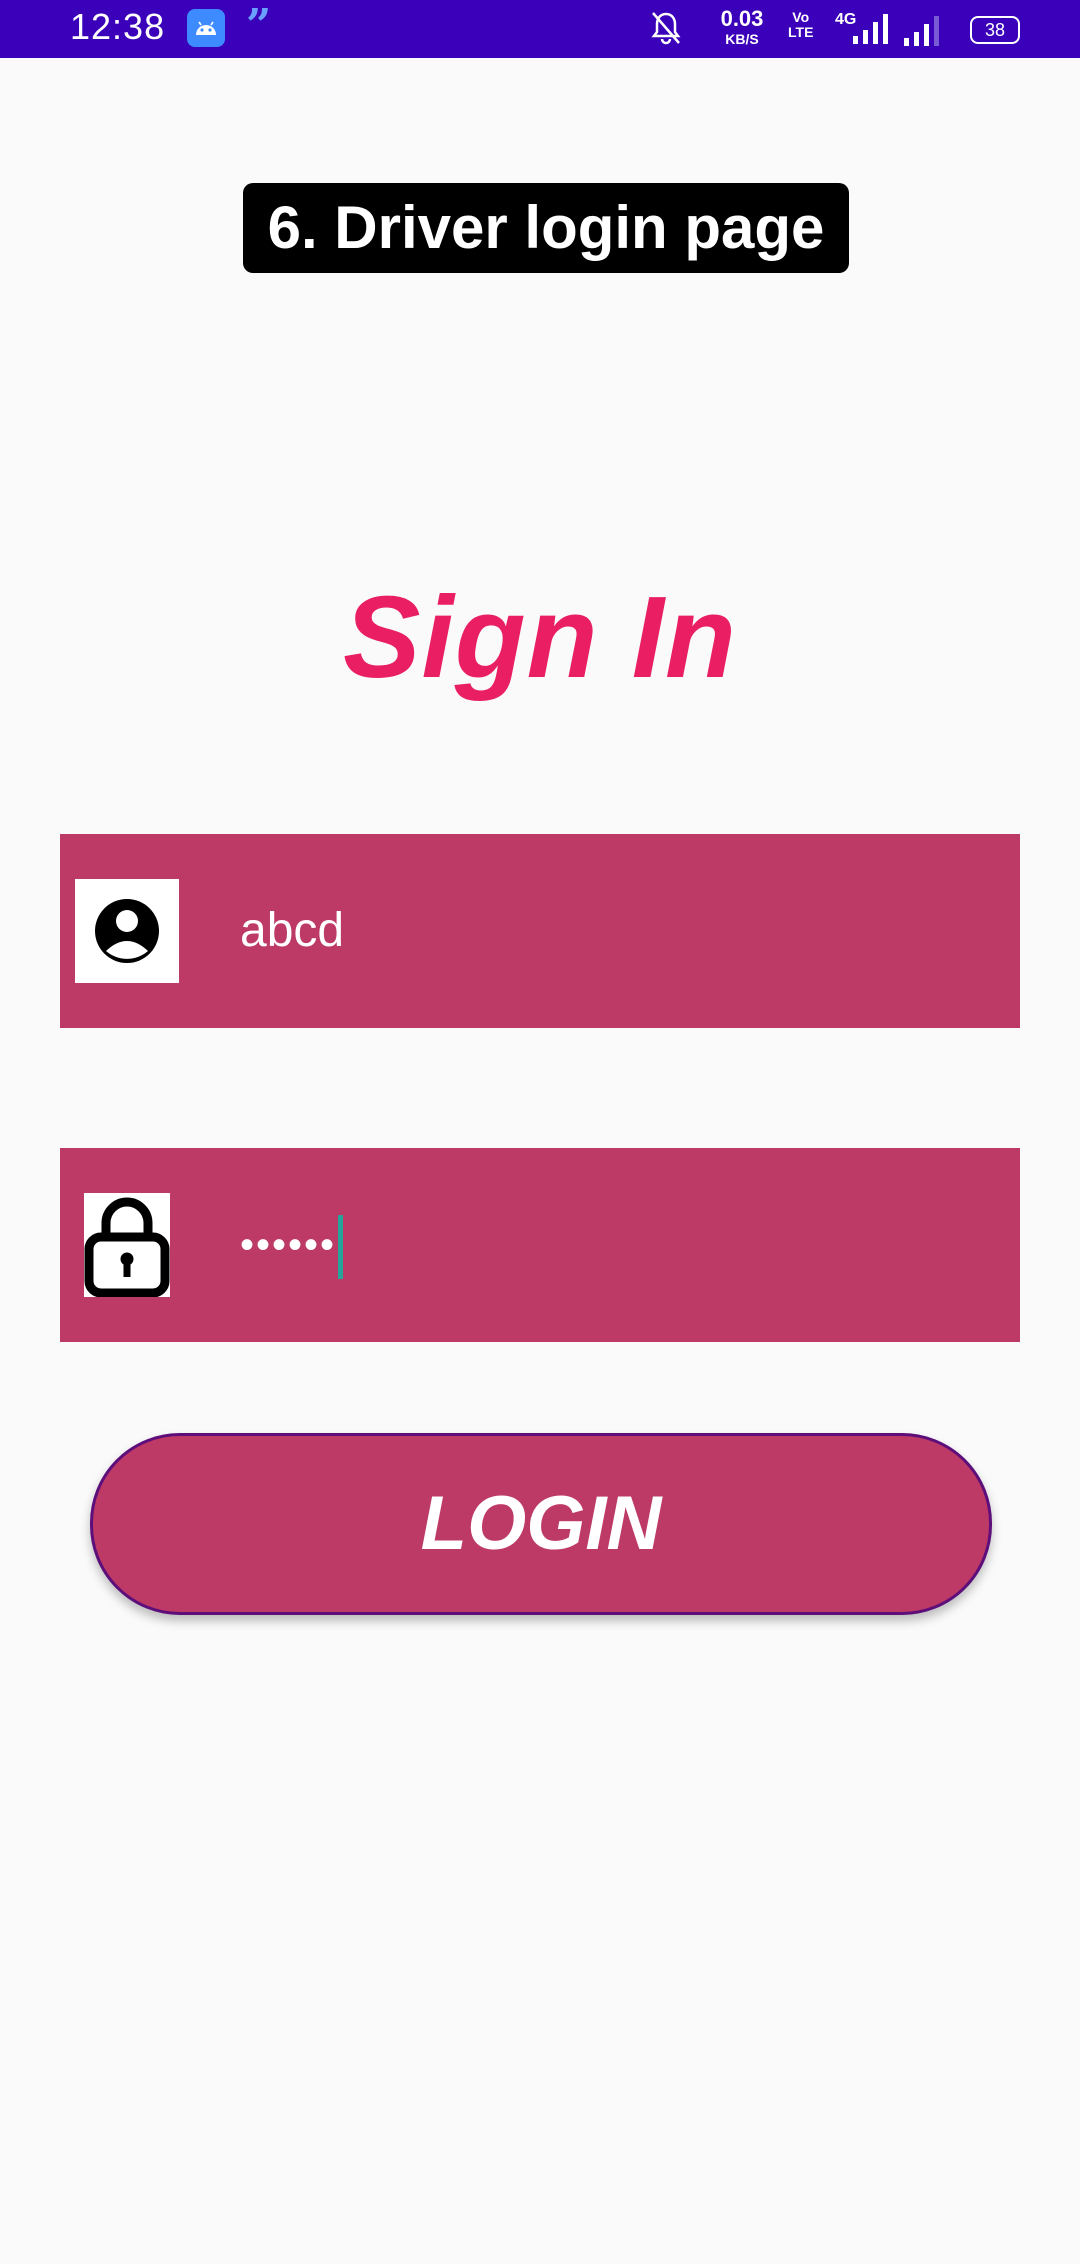 This screenshot has height=2264, width=1080. What do you see at coordinates (127, 931) in the screenshot?
I see `user-icon` at bounding box center [127, 931].